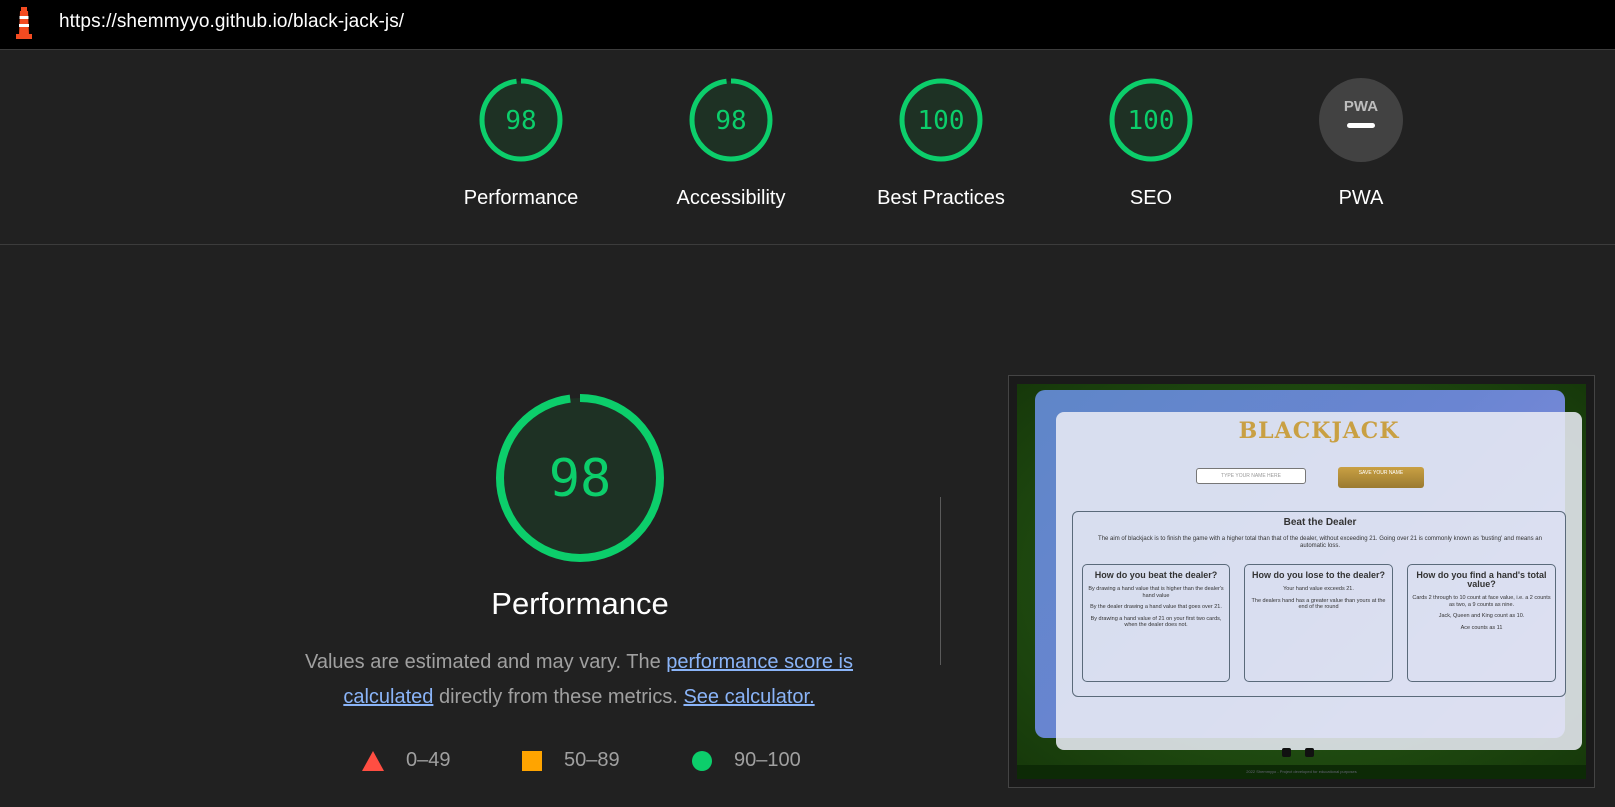  I want to click on performance-main-gauge: 98, so click(580, 478).